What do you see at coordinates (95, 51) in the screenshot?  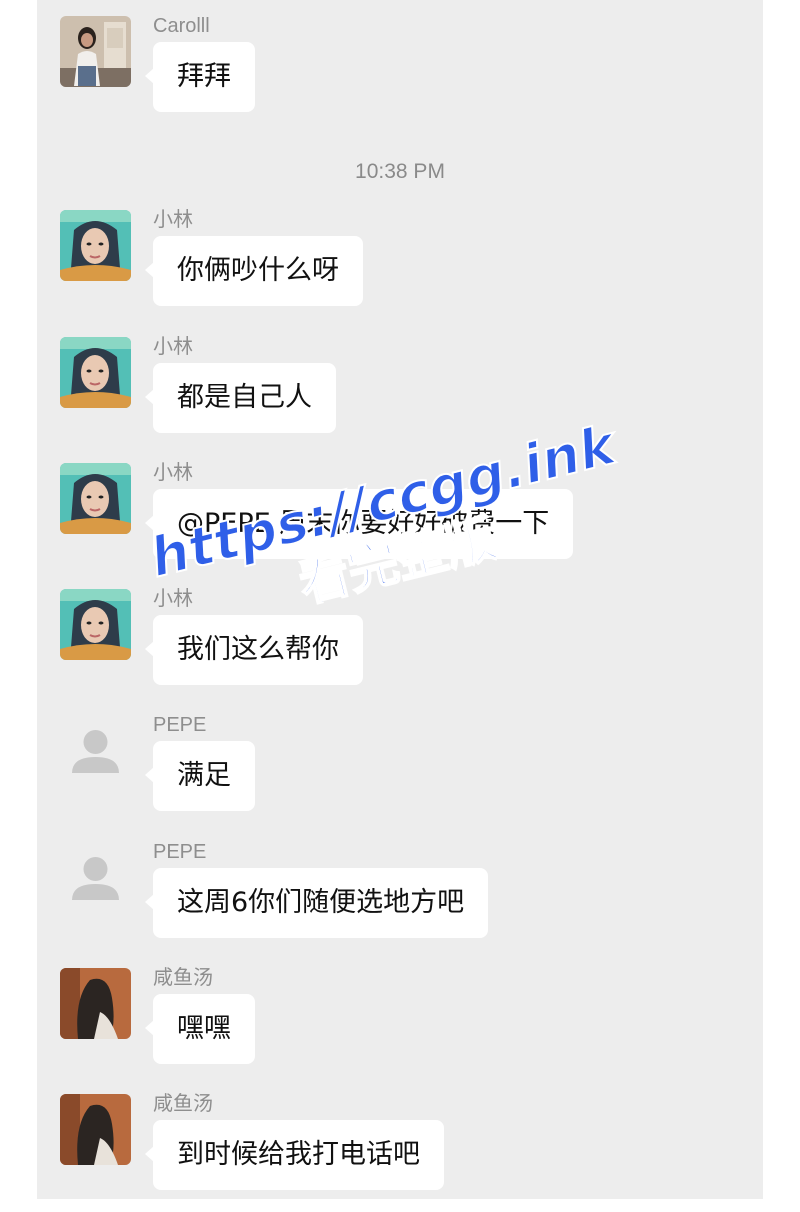 I see `avatar-carolll-photo` at bounding box center [95, 51].